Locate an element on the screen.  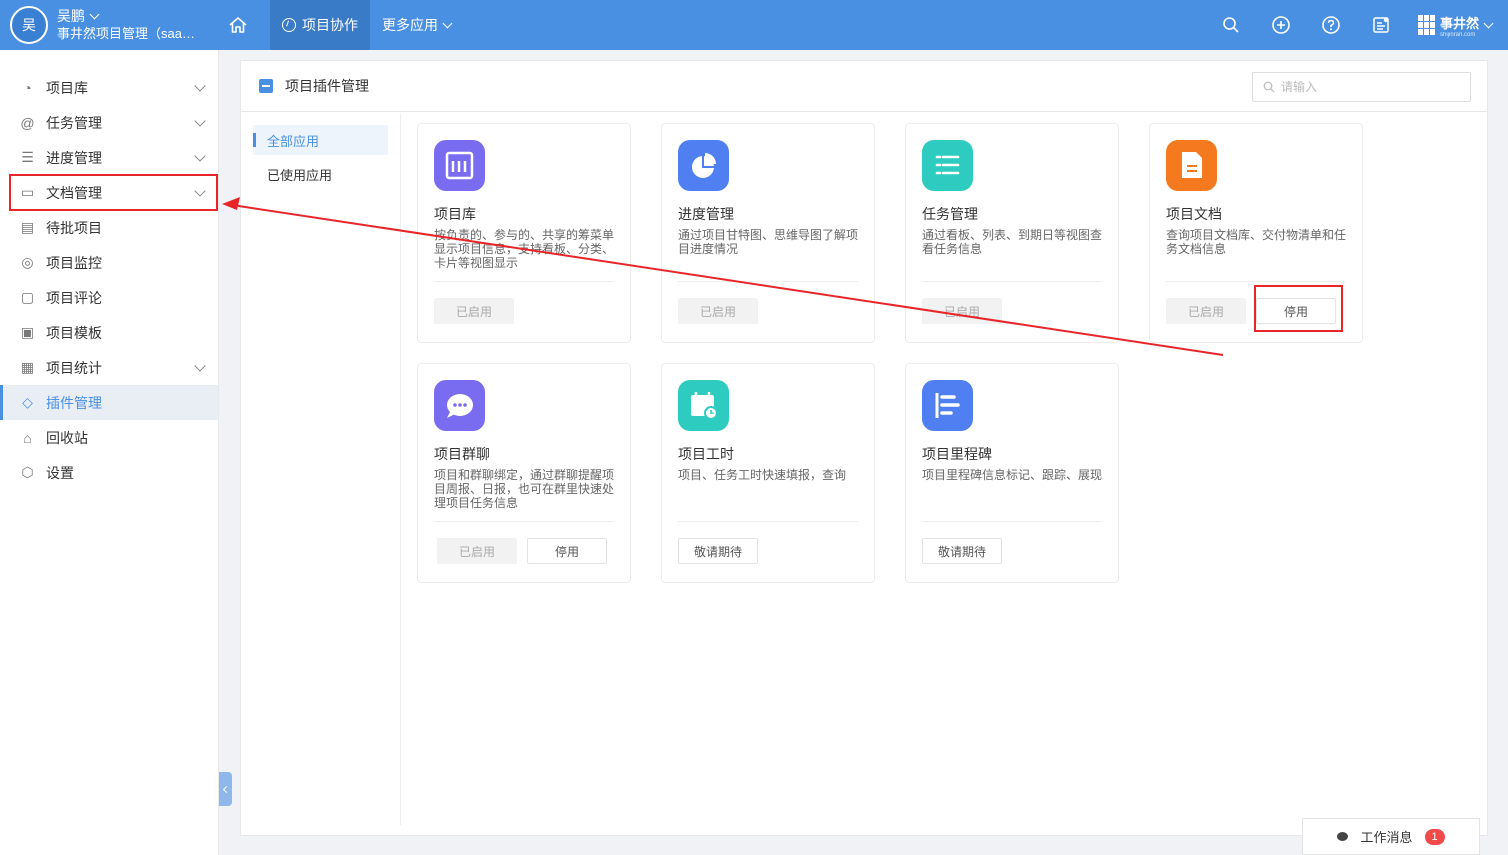
sidebar-item-0: ◔ 项目库 is located at coordinates (109, 87).